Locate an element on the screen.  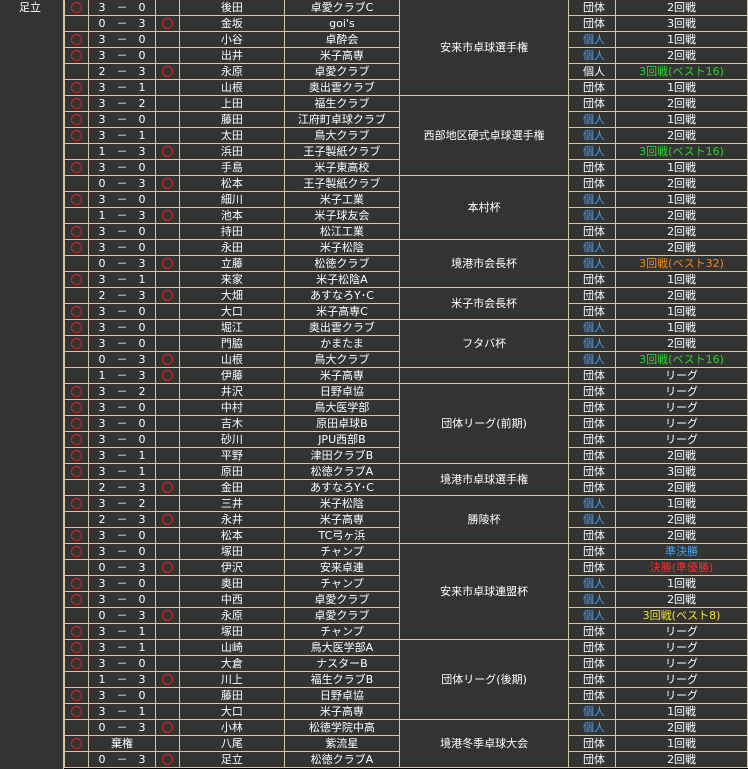
opponent-name: 大畑 is located at coordinates (232, 295).